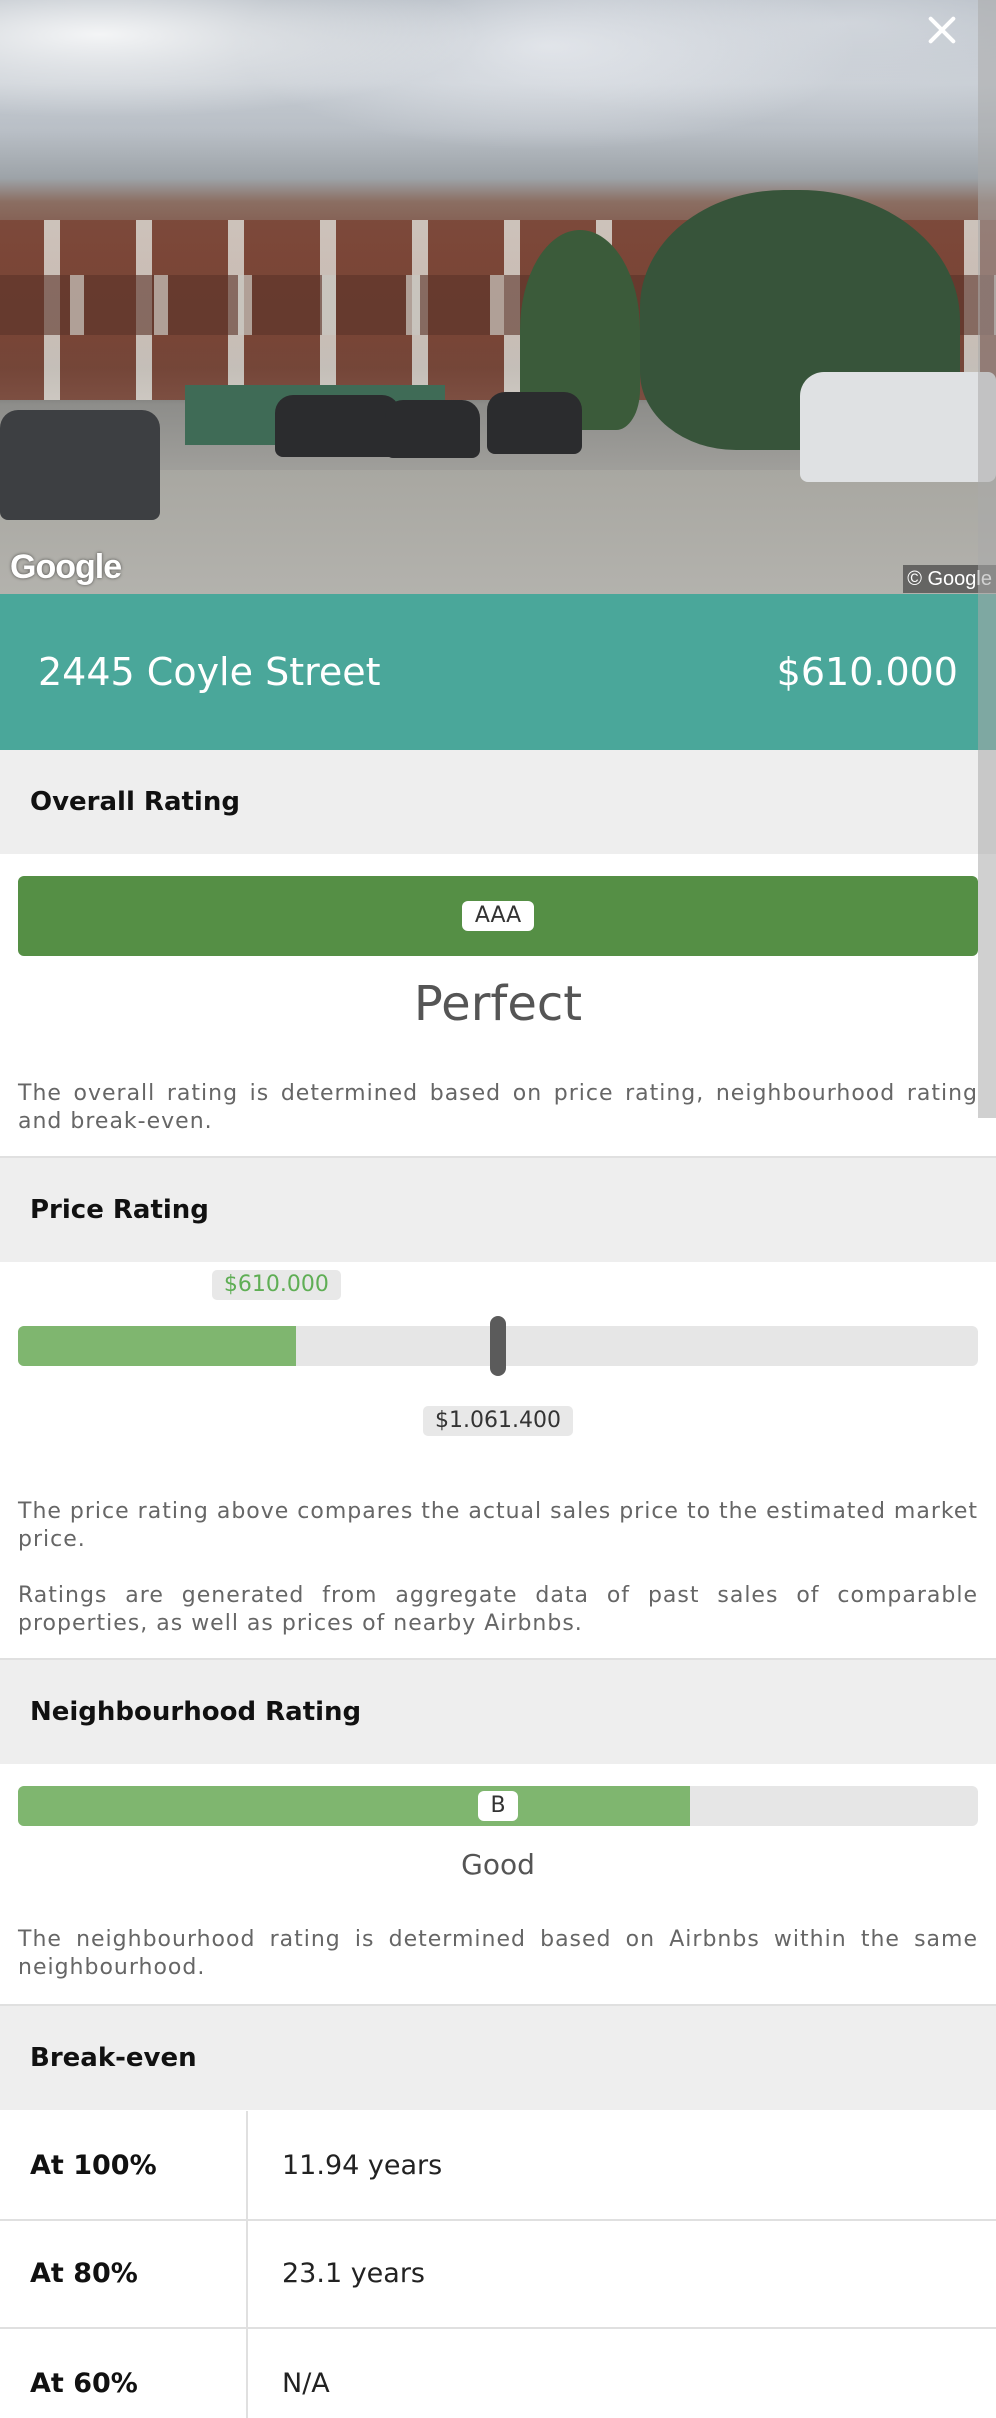 This screenshot has width=996, height=2418. I want to click on break-even-row: At 100% 11.94 years, so click(498, 2165).